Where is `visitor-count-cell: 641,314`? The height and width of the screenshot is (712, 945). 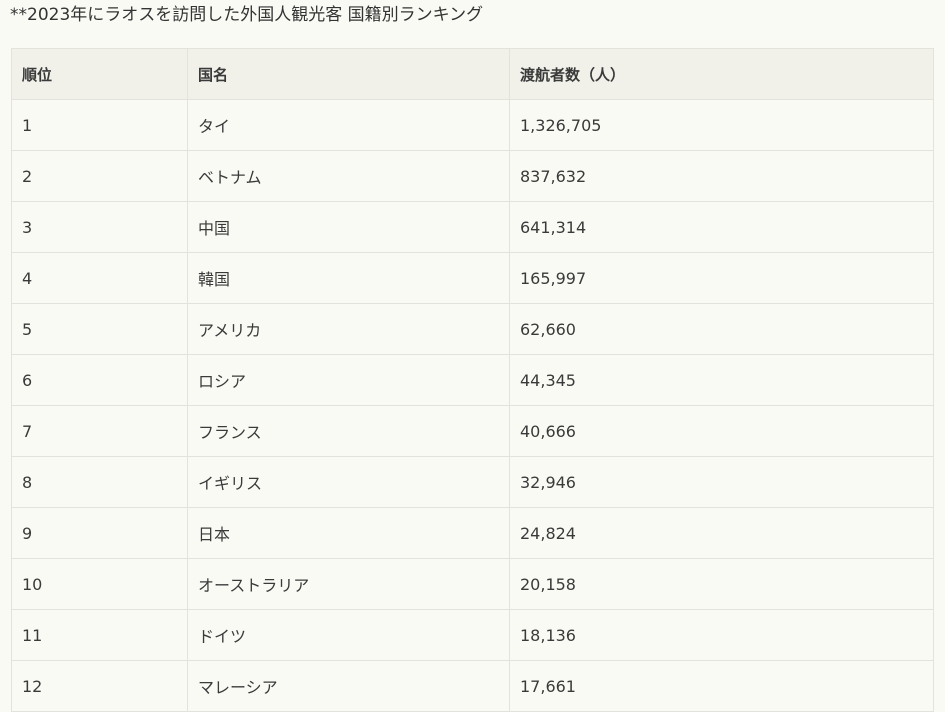
visitor-count-cell: 641,314 is located at coordinates (721, 227).